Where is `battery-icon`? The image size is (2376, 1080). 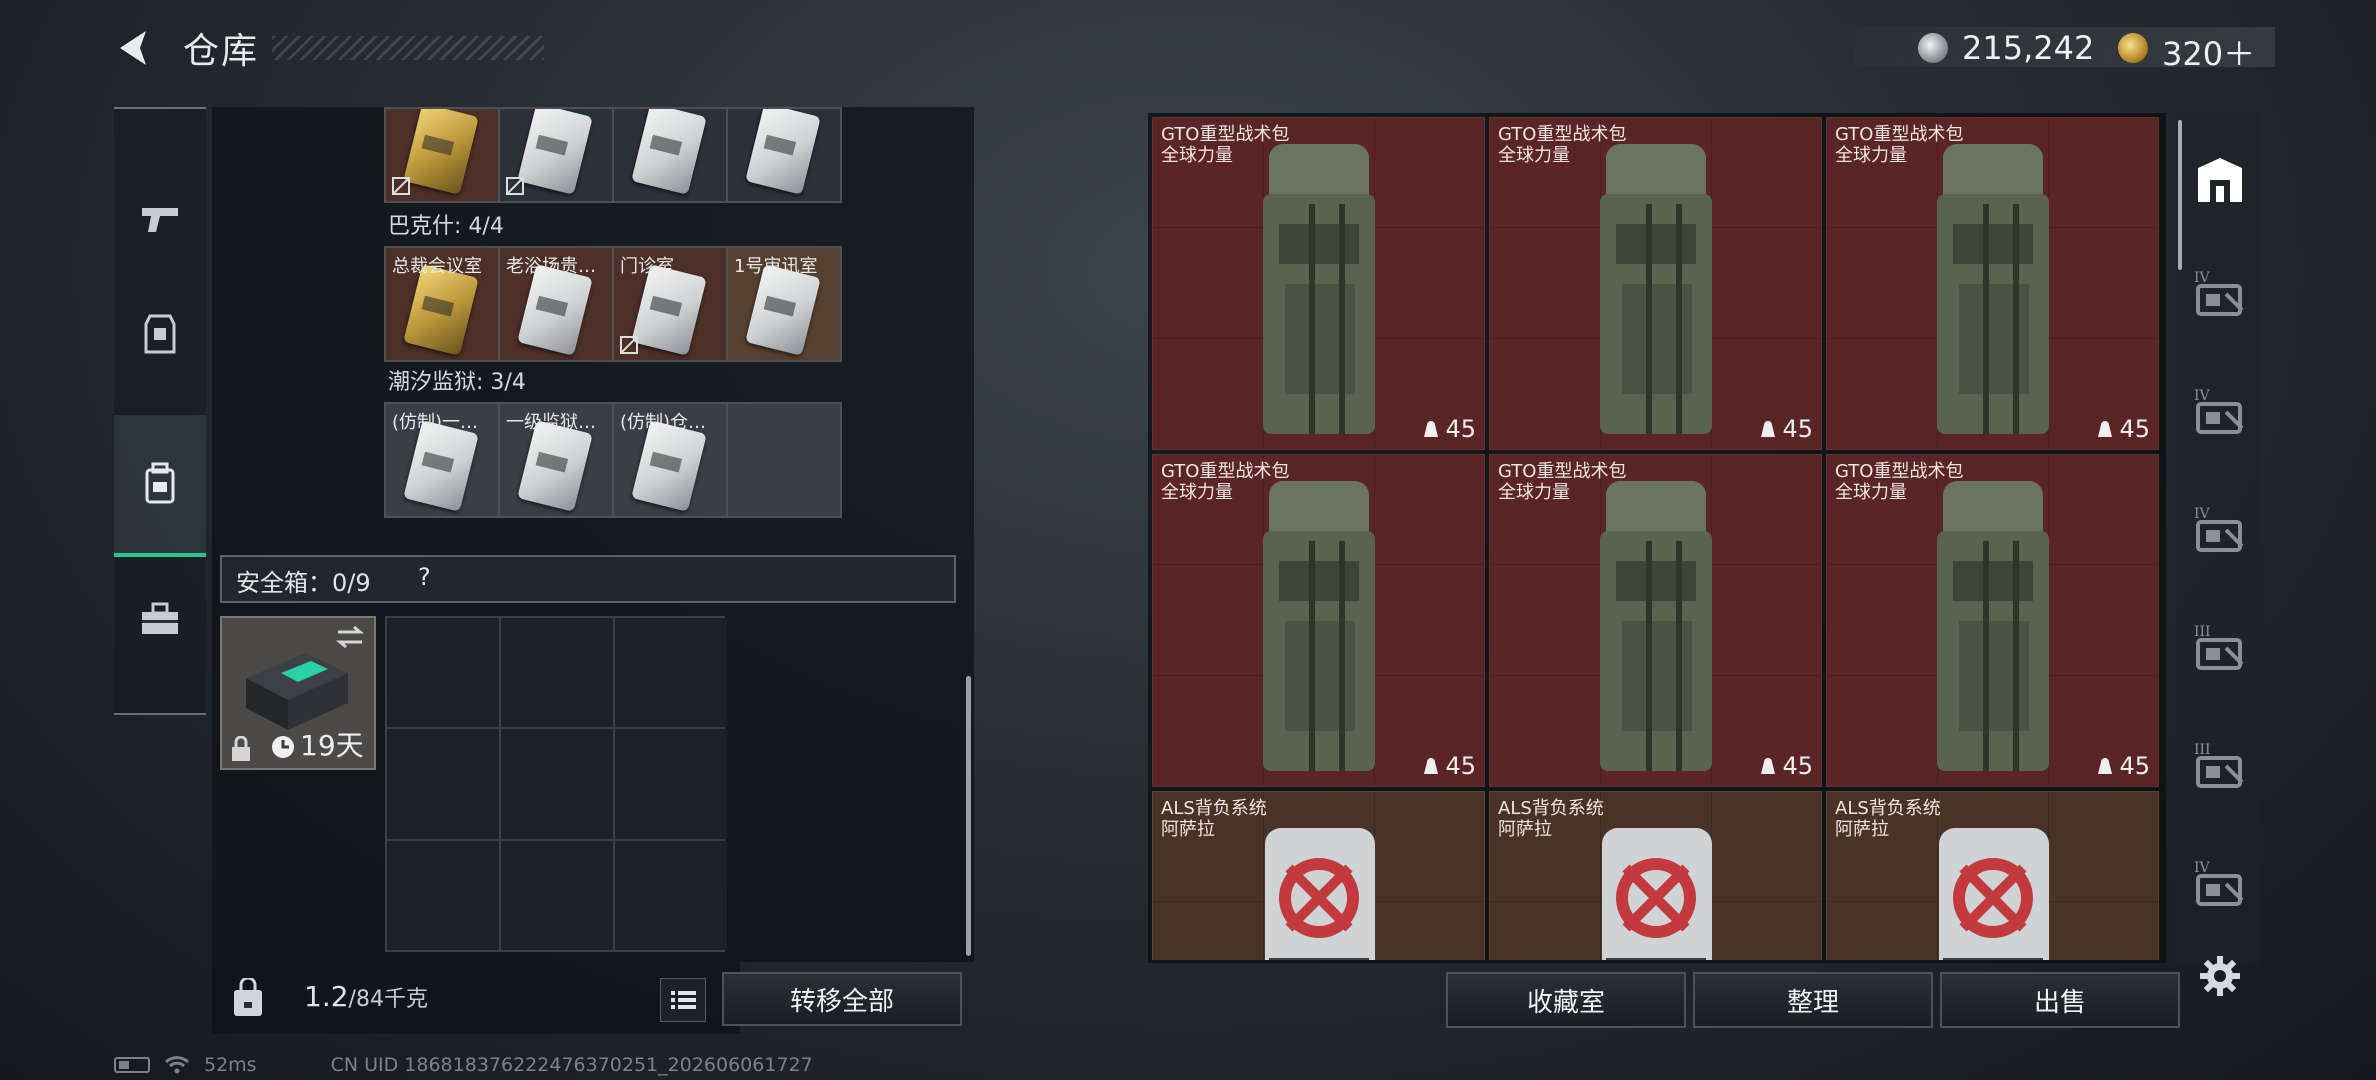 battery-icon is located at coordinates (132, 1065).